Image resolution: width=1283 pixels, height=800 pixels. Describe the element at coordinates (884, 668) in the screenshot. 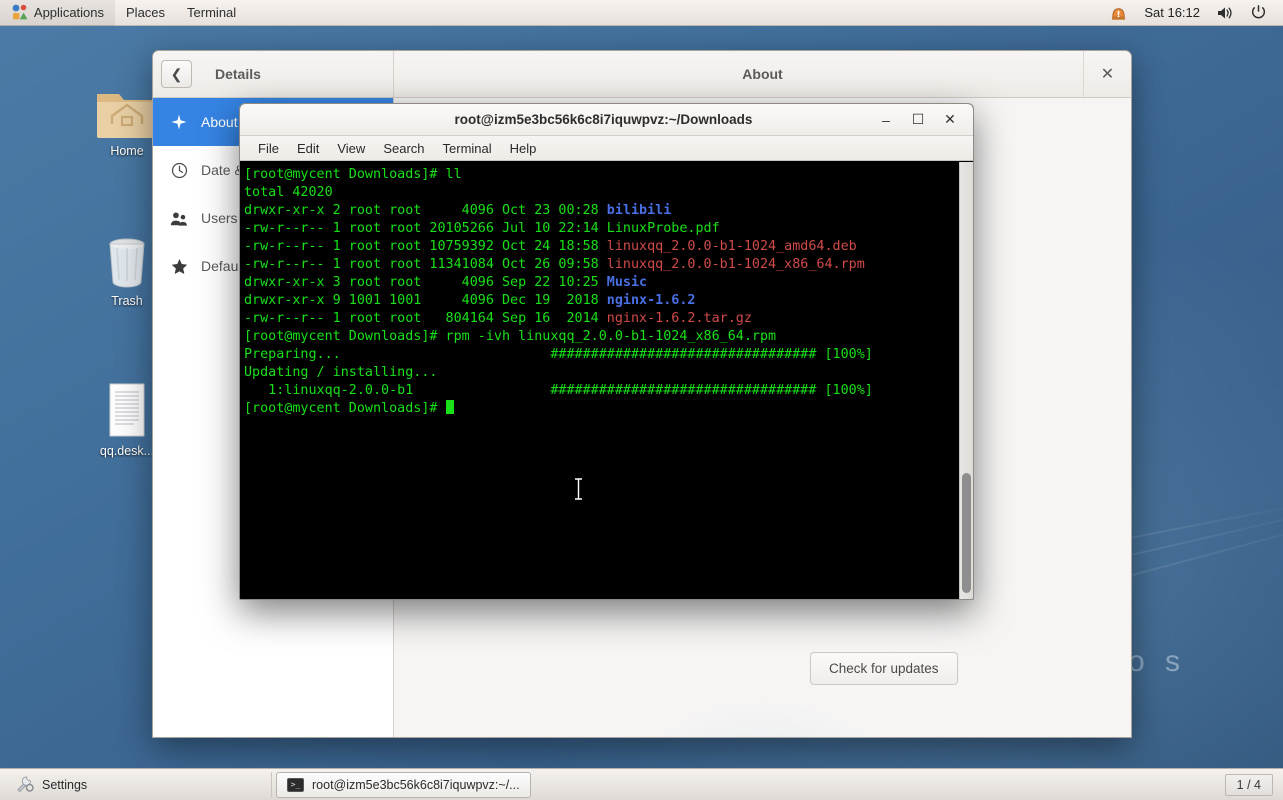

I see `check-for-updates-button: Check for updates` at that location.